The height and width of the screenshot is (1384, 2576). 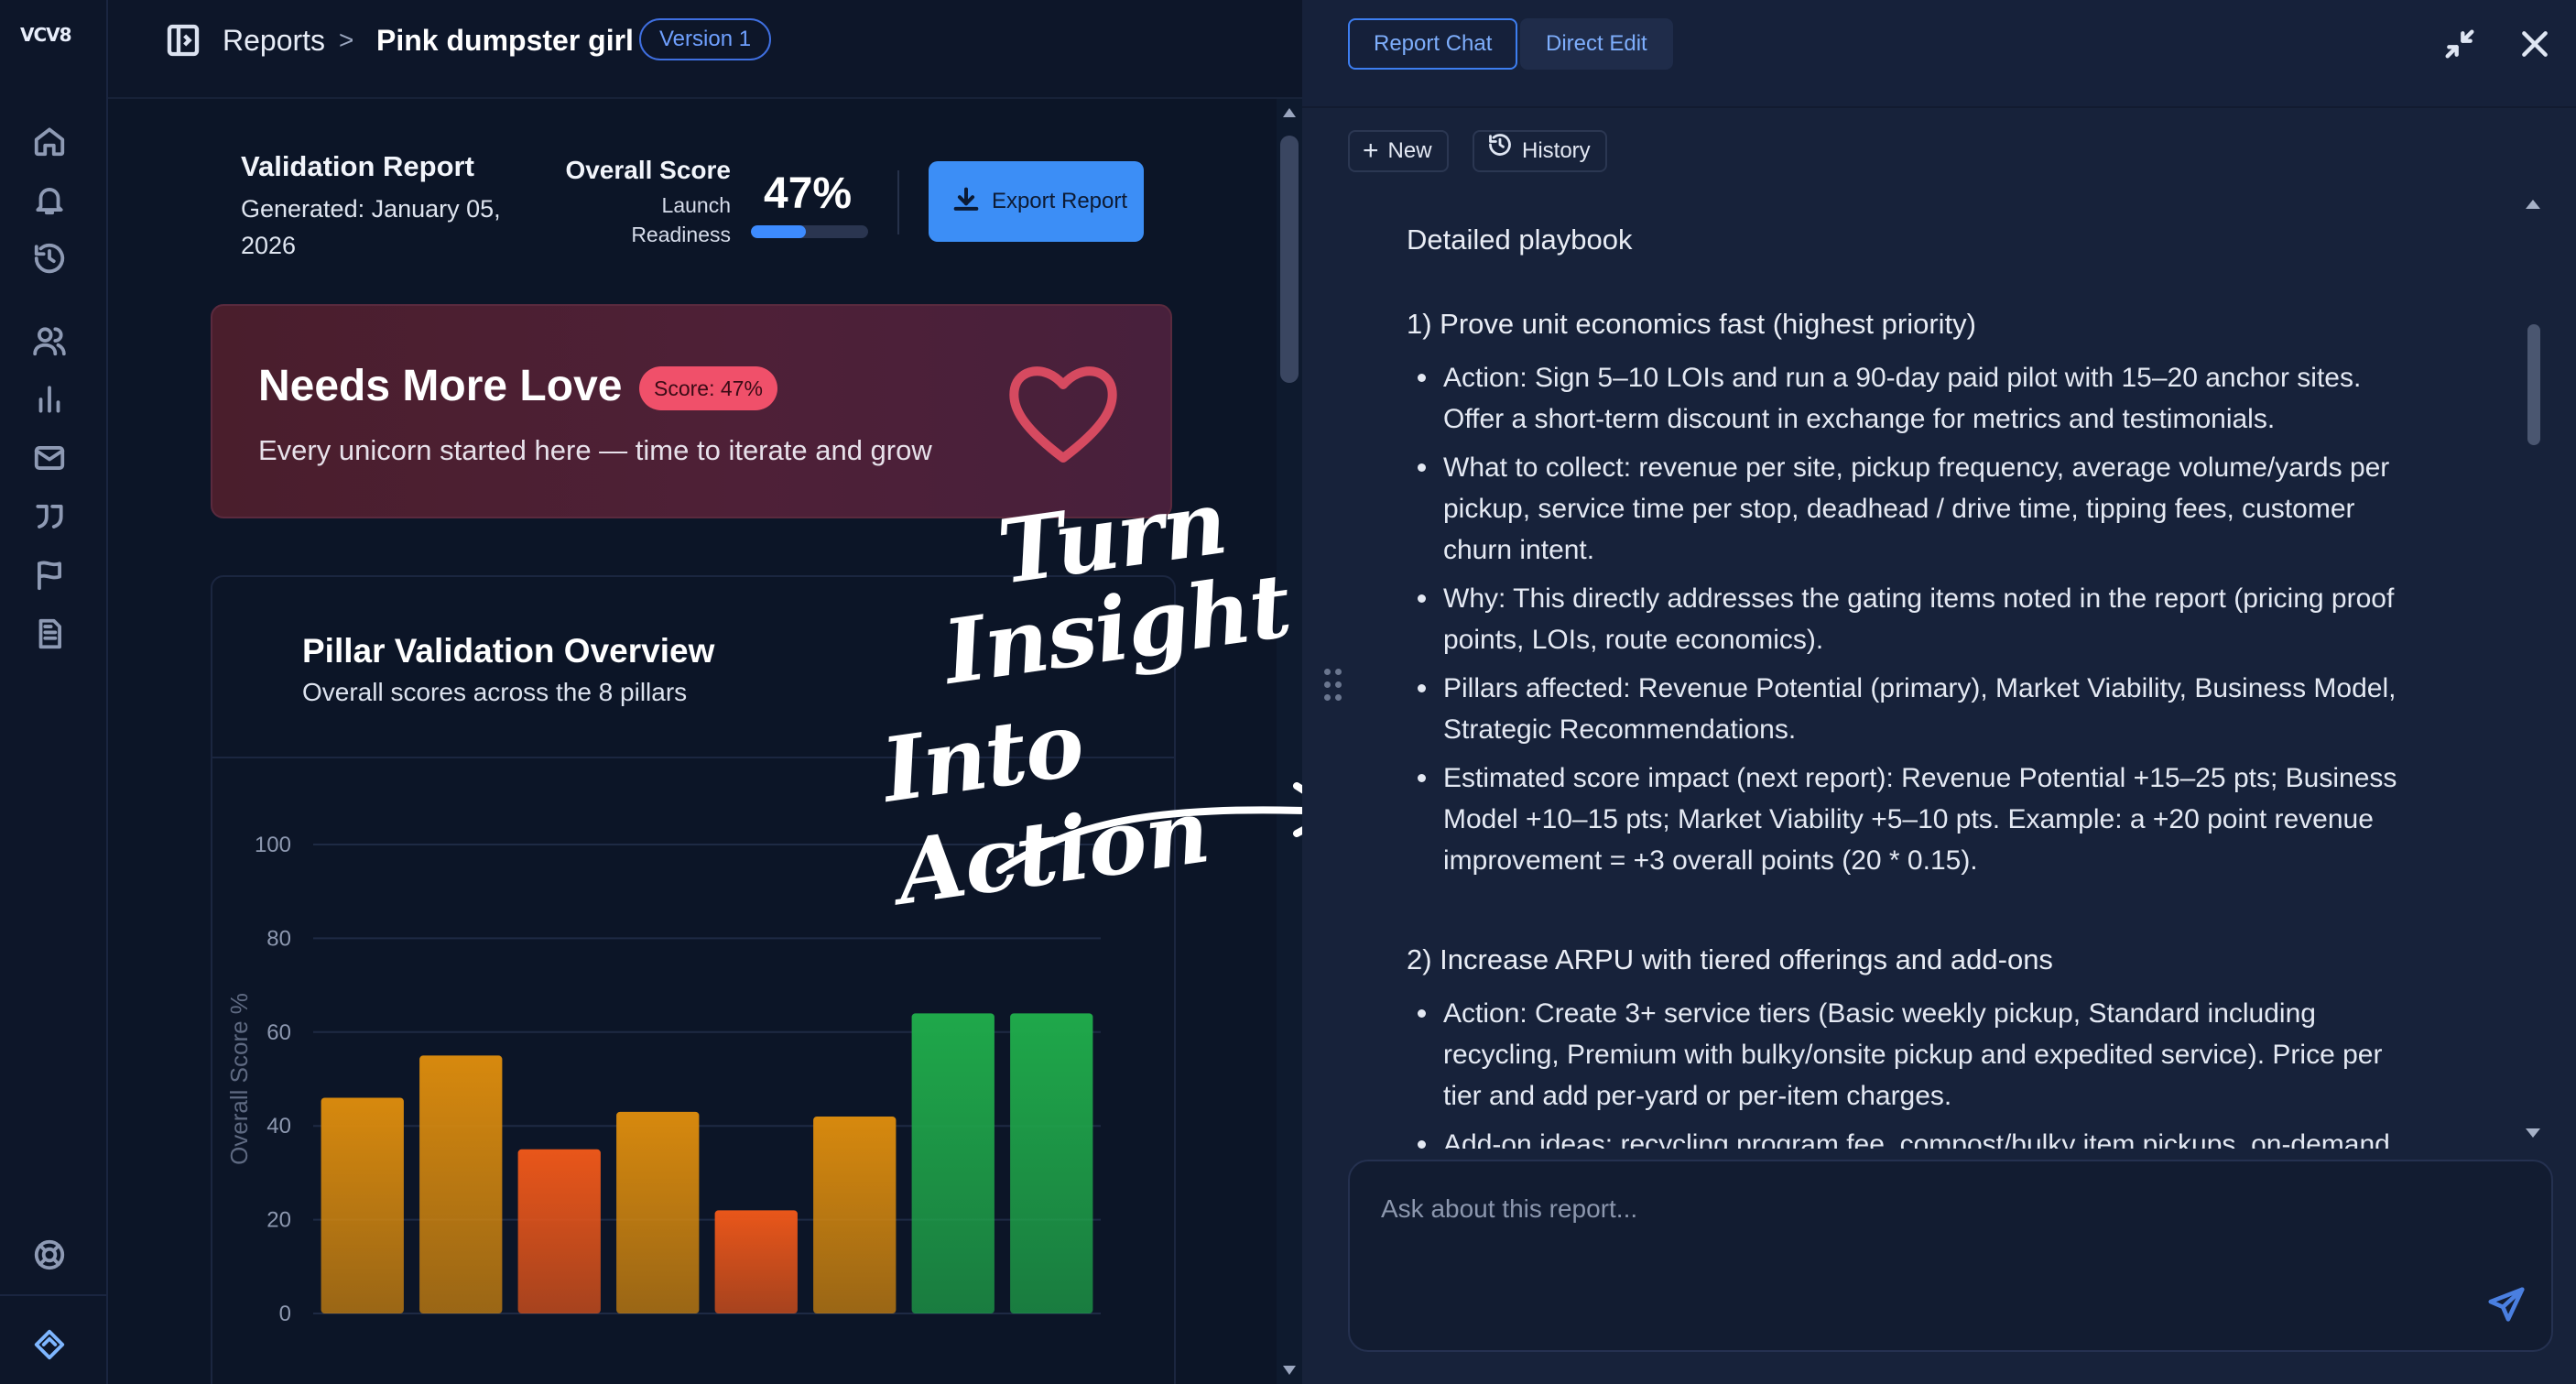 What do you see at coordinates (49, 1255) in the screenshot?
I see `lifebuoy-icon` at bounding box center [49, 1255].